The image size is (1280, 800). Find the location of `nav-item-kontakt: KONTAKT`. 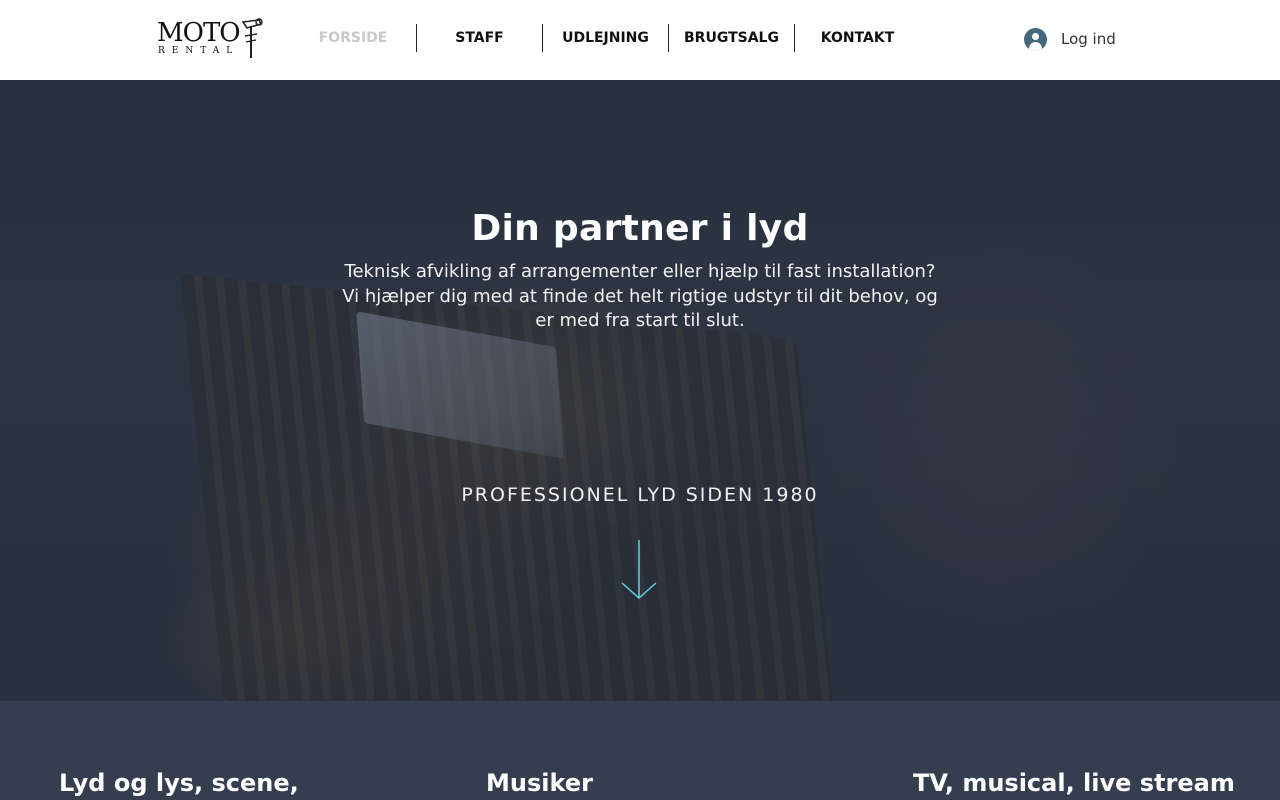

nav-item-kontakt: KONTAKT is located at coordinates (857, 38).